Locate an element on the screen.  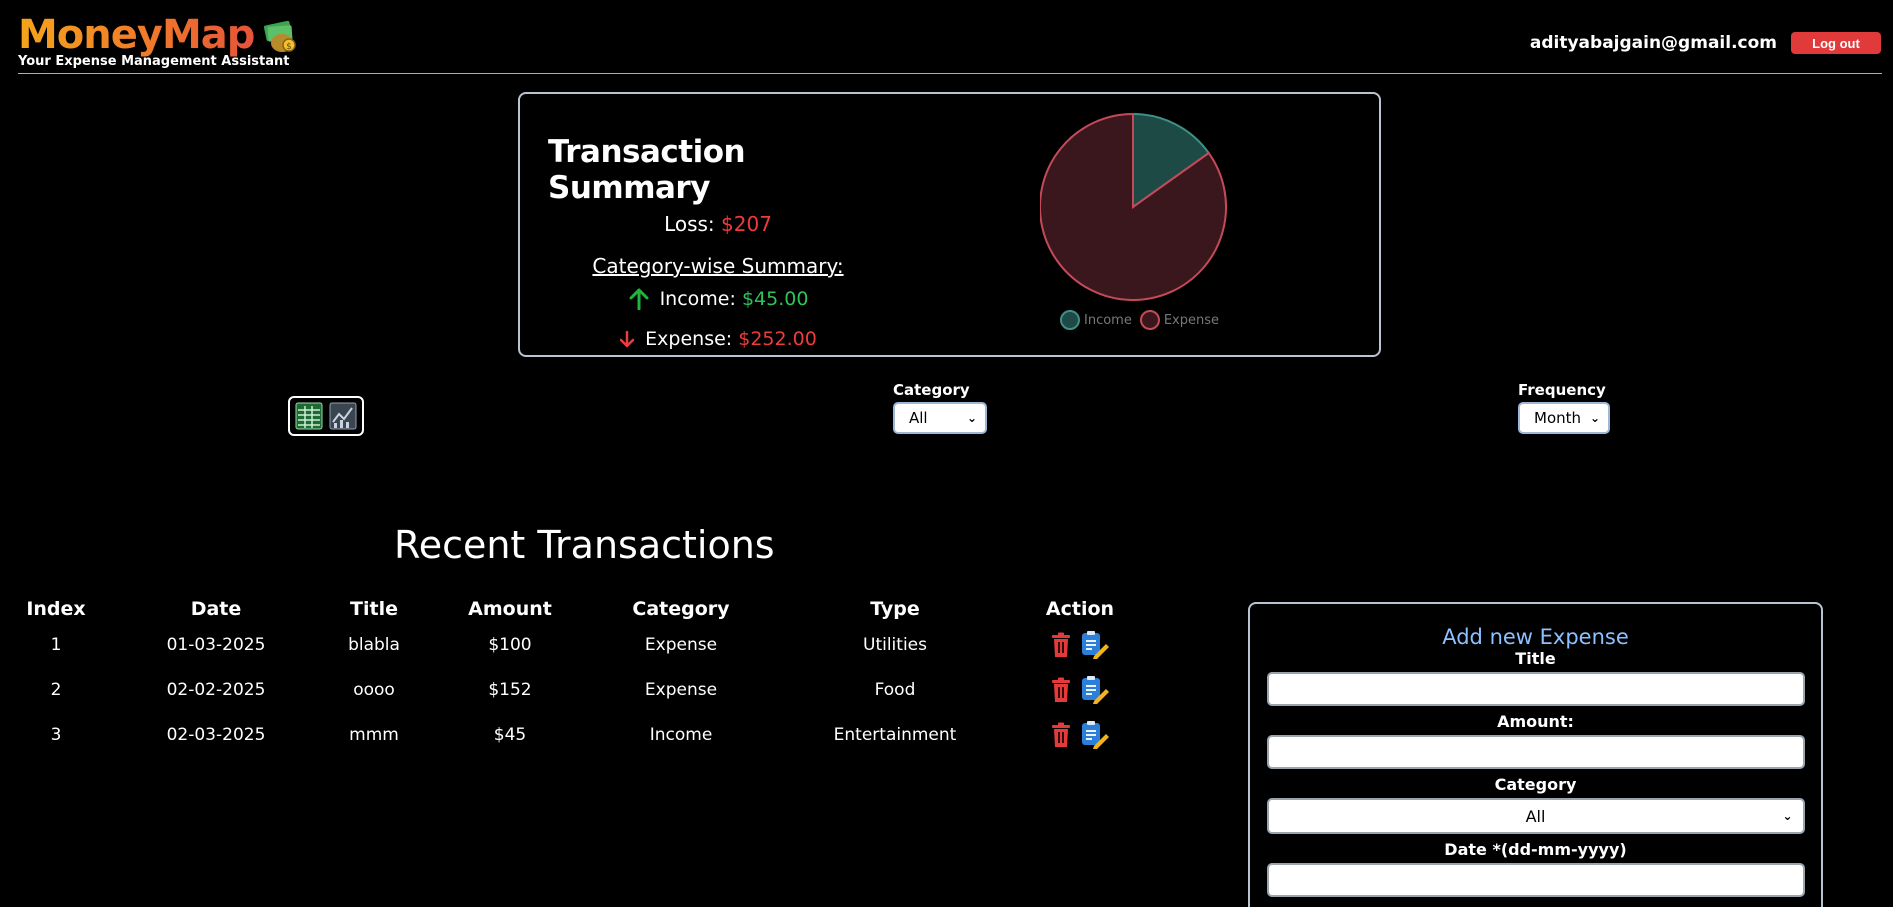
table-row: 2 02-02-2025 oooo $152 Expense Food is located at coordinates (570, 689).